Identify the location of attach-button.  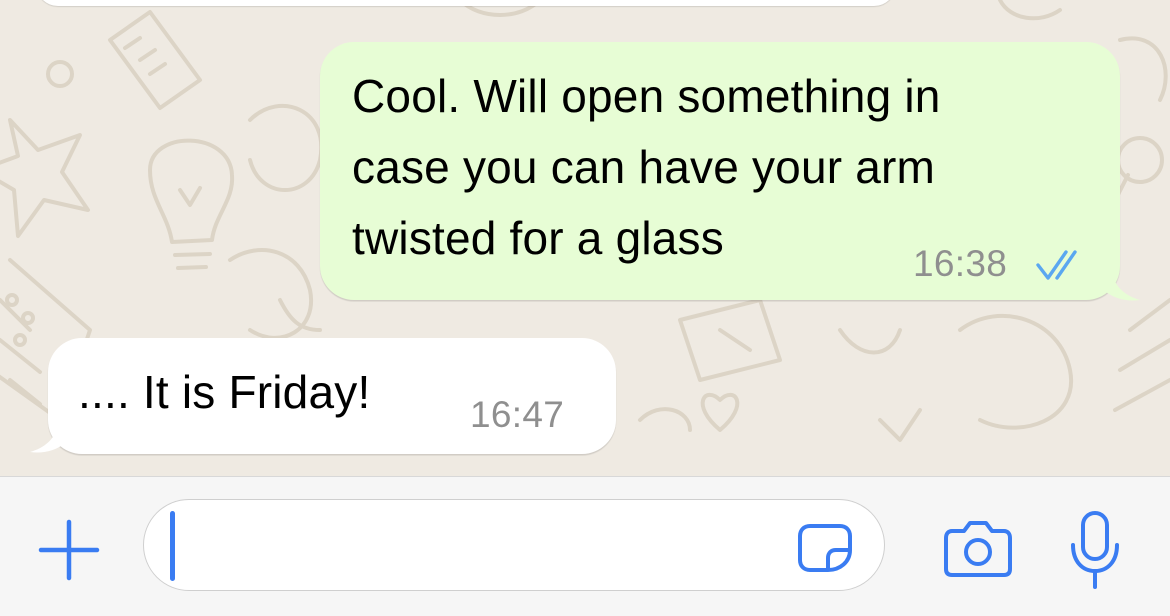
(69, 550).